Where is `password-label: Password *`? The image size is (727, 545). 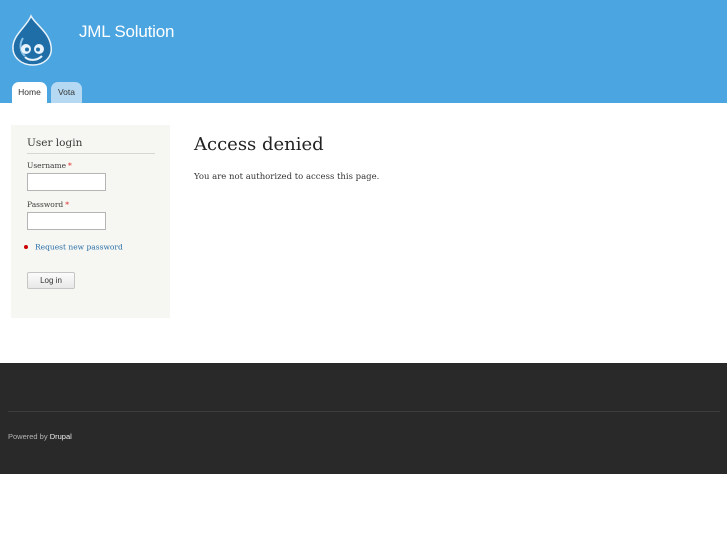
password-label: Password * is located at coordinates (48, 204).